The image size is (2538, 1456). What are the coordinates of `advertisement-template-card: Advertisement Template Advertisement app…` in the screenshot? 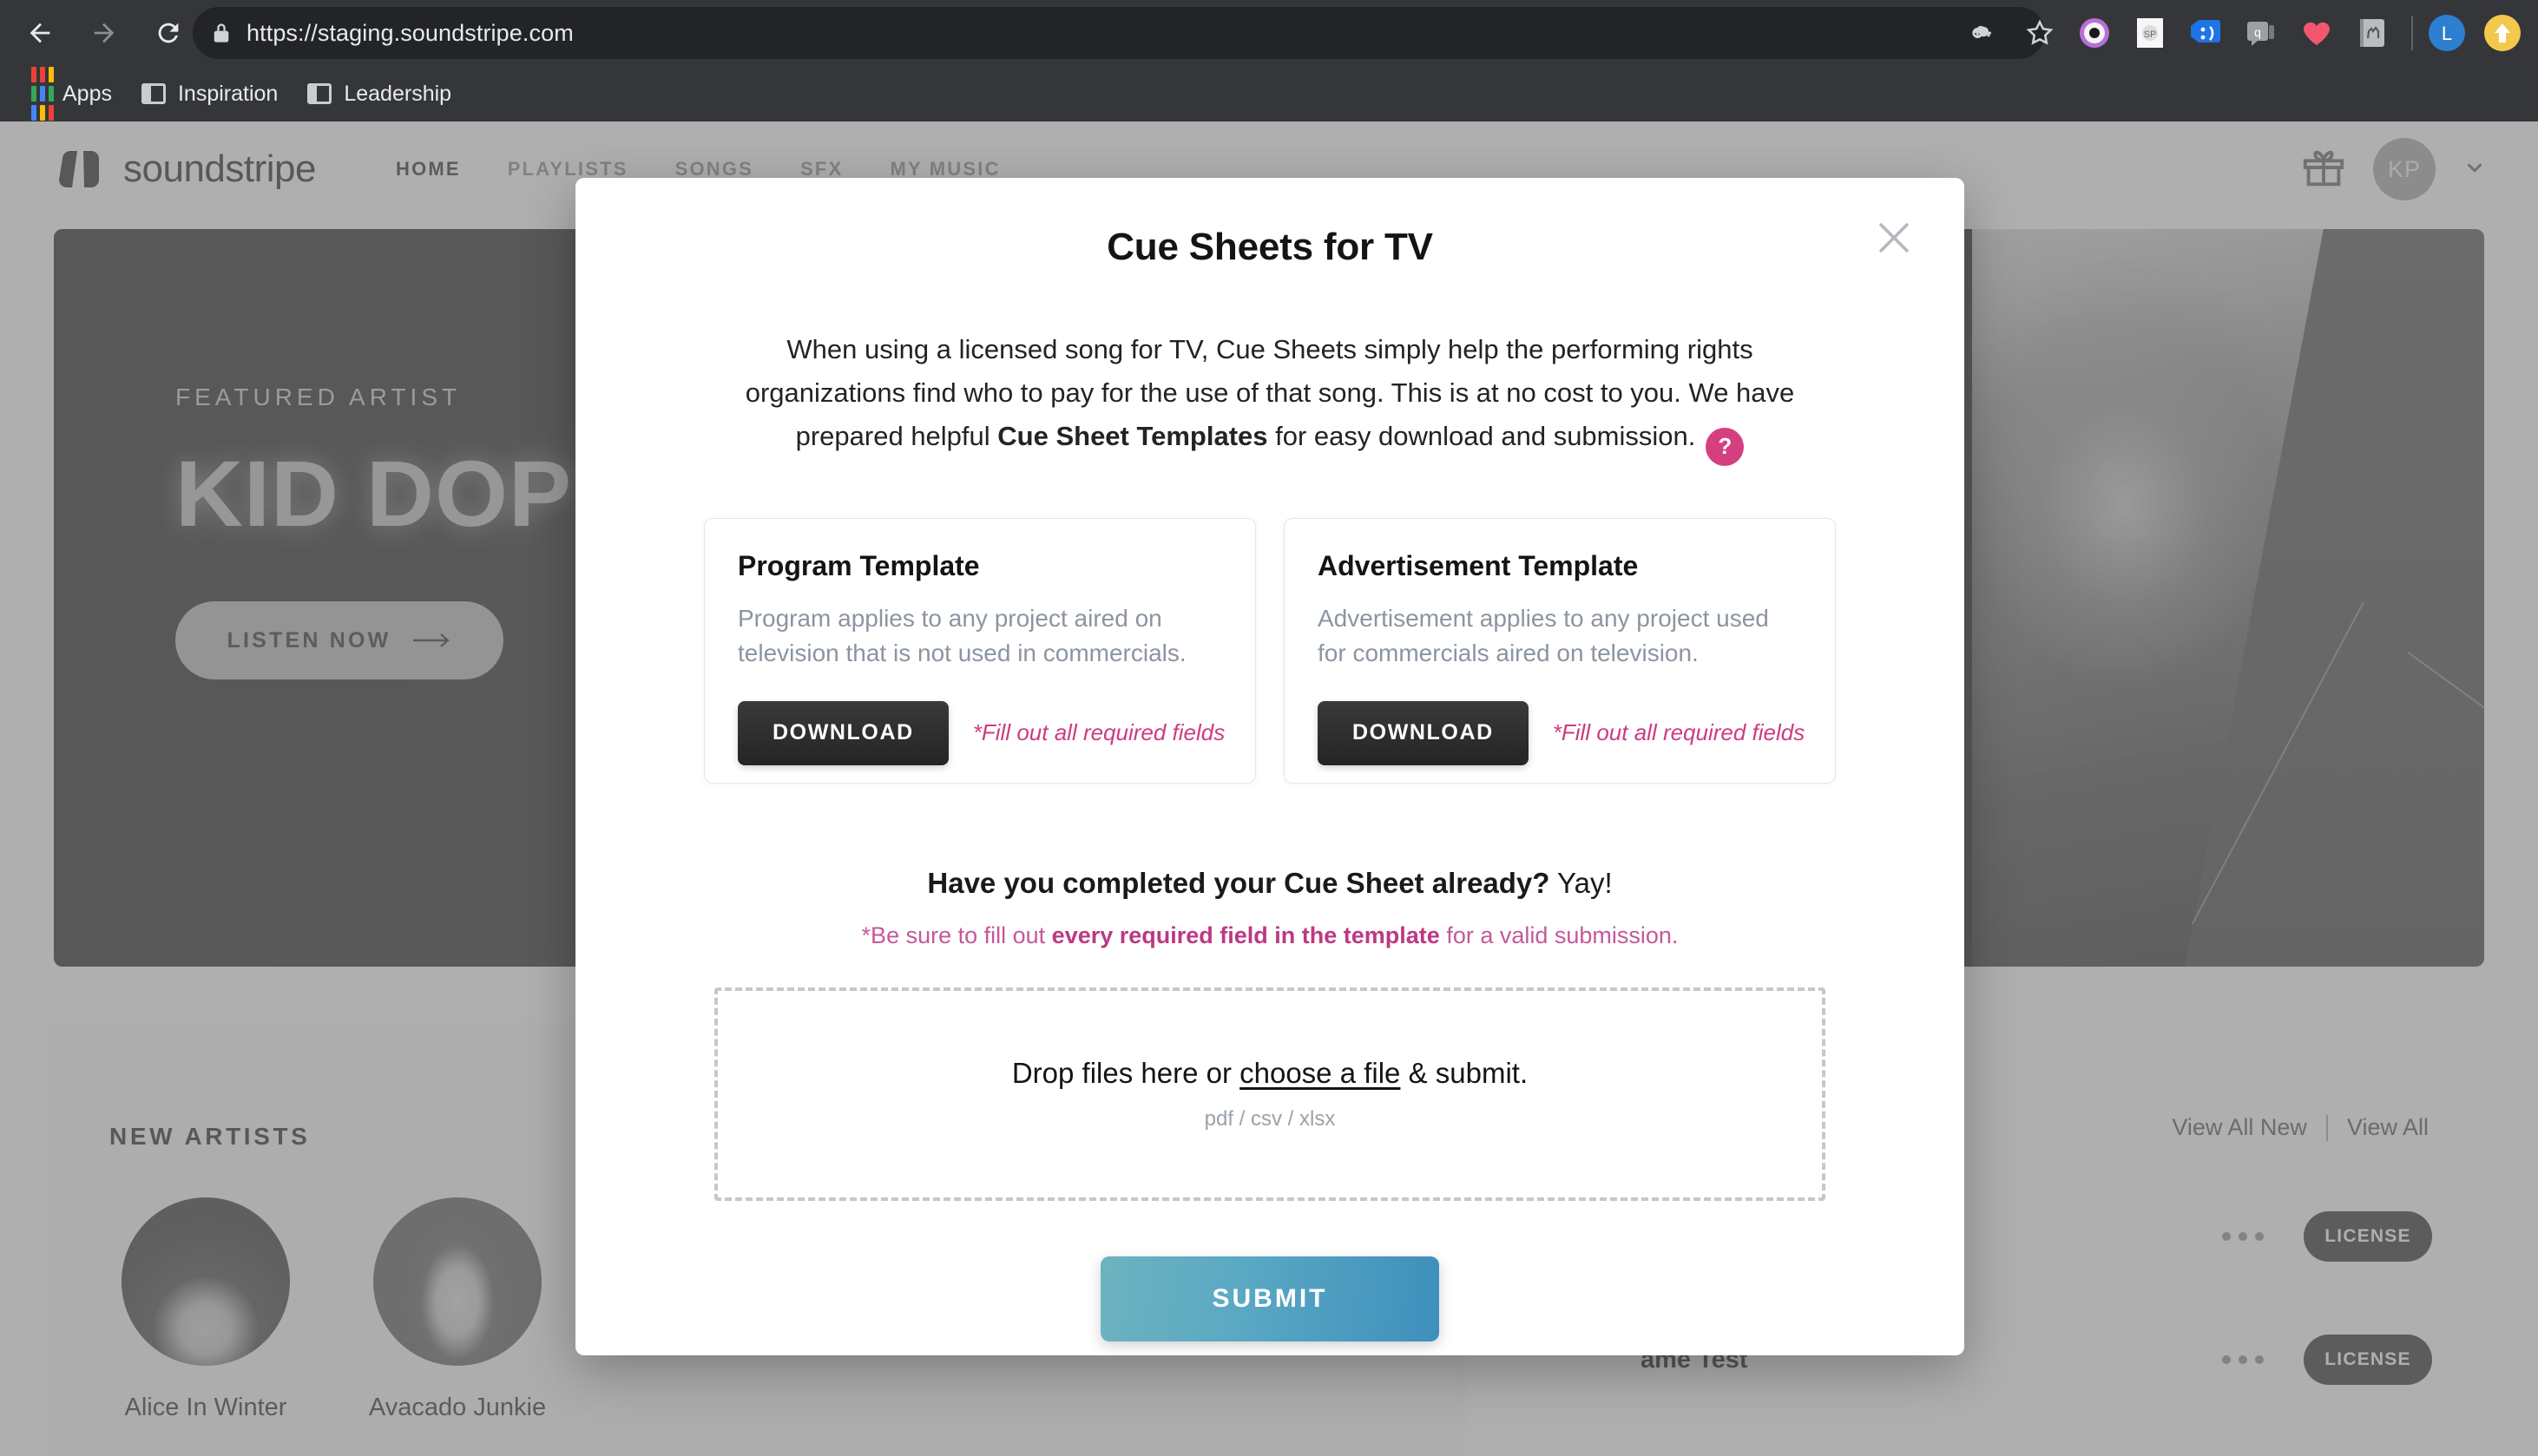 It's located at (1560, 650).